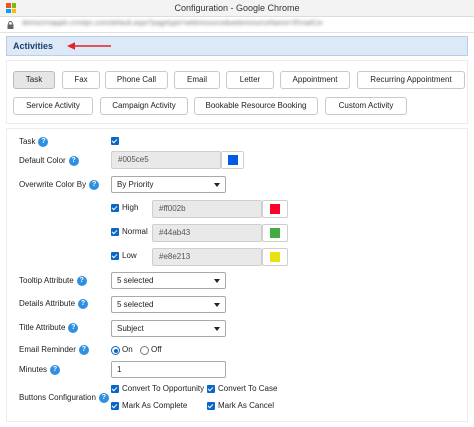 This screenshot has height=427, width=474. I want to click on mark-as-complete-label: Mark As Complete, so click(155, 405).